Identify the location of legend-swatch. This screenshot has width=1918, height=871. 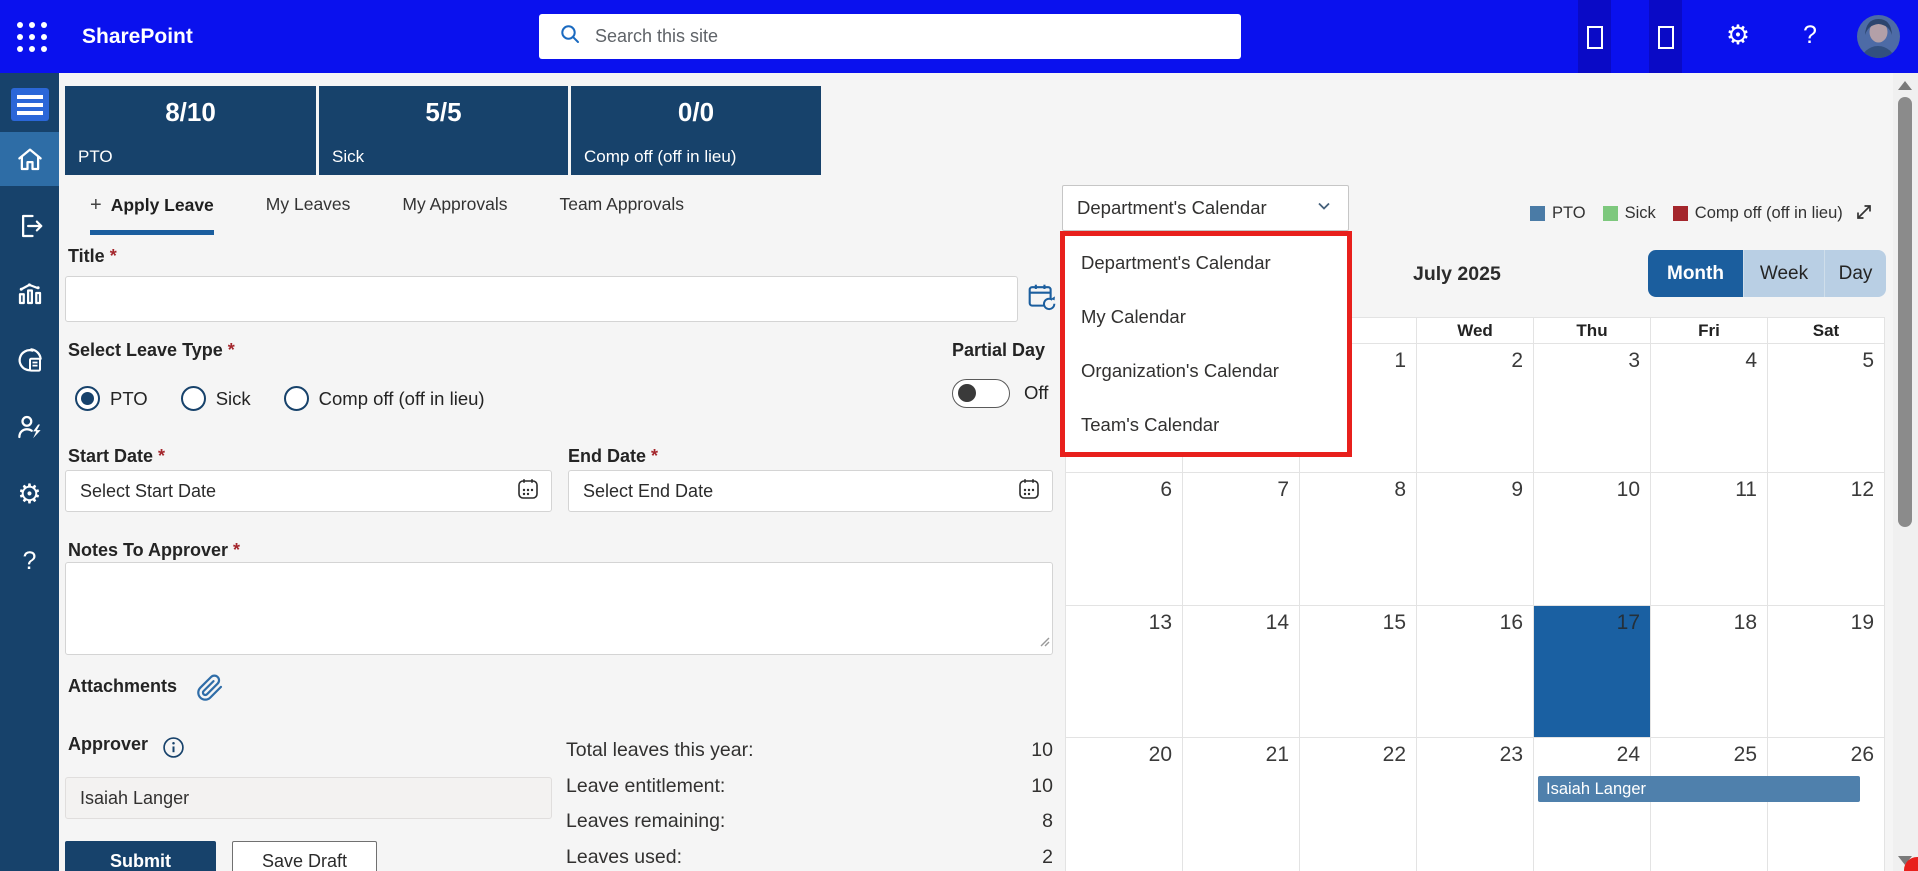
(1537, 213).